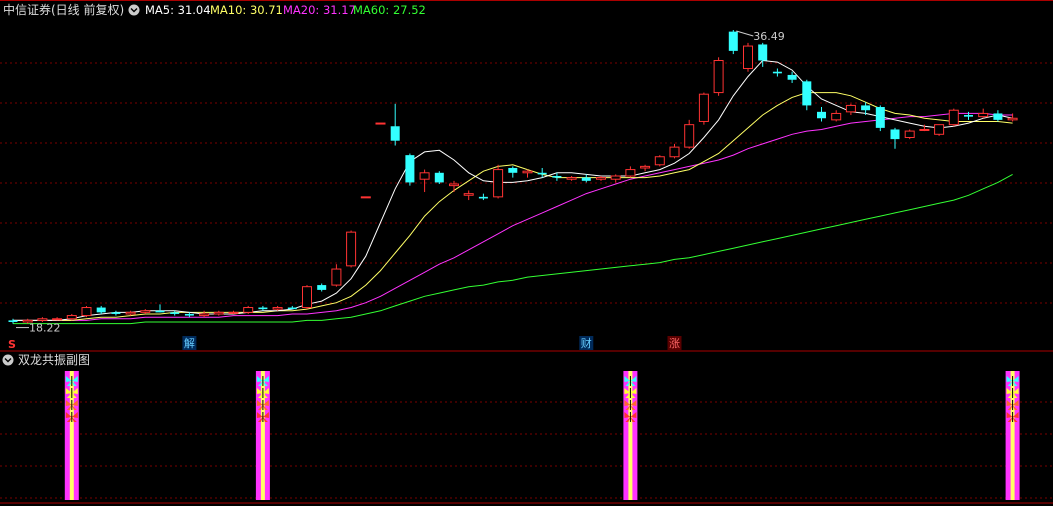 The width and height of the screenshot is (1053, 506). I want to click on main-panel-title: 中信证券(日线 前复权), so click(63, 9).